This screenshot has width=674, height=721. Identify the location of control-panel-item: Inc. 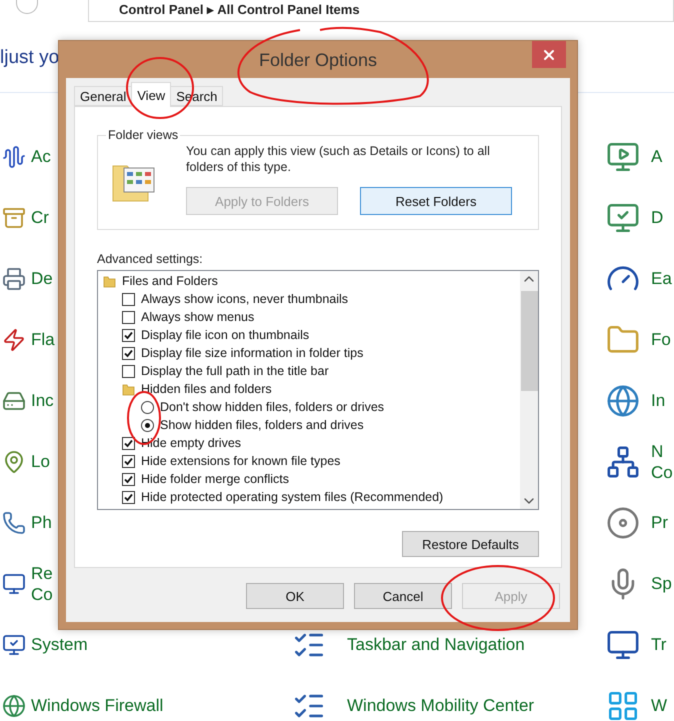
(42, 400).